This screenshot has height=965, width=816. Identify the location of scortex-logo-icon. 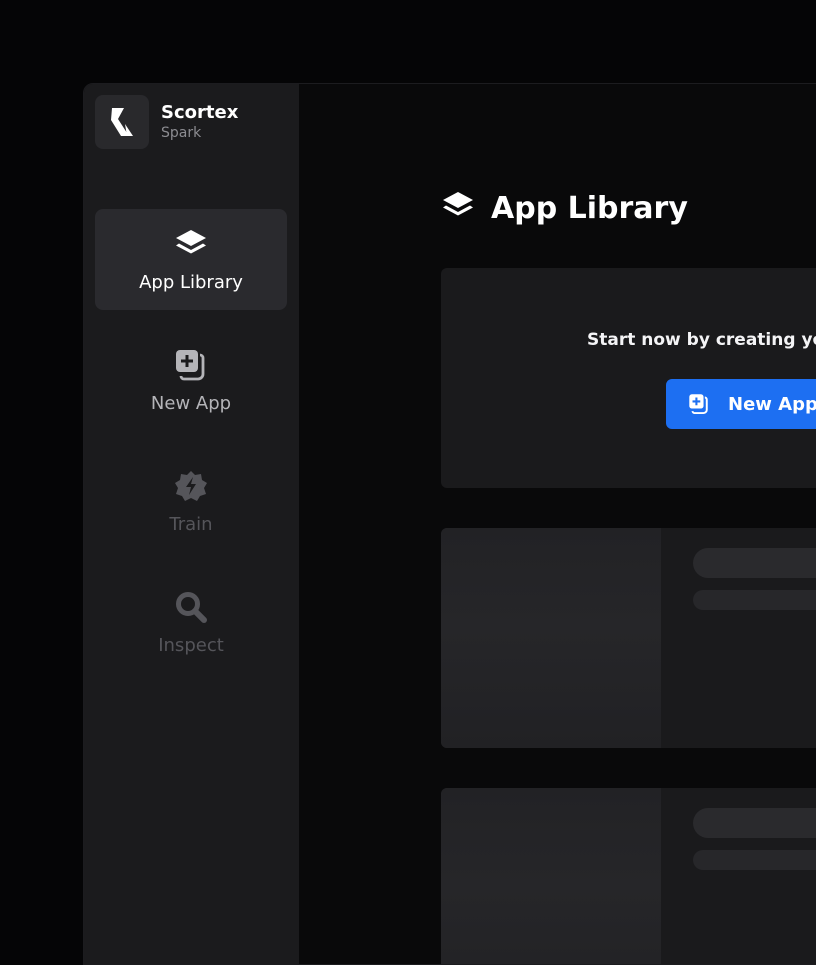
(122, 122).